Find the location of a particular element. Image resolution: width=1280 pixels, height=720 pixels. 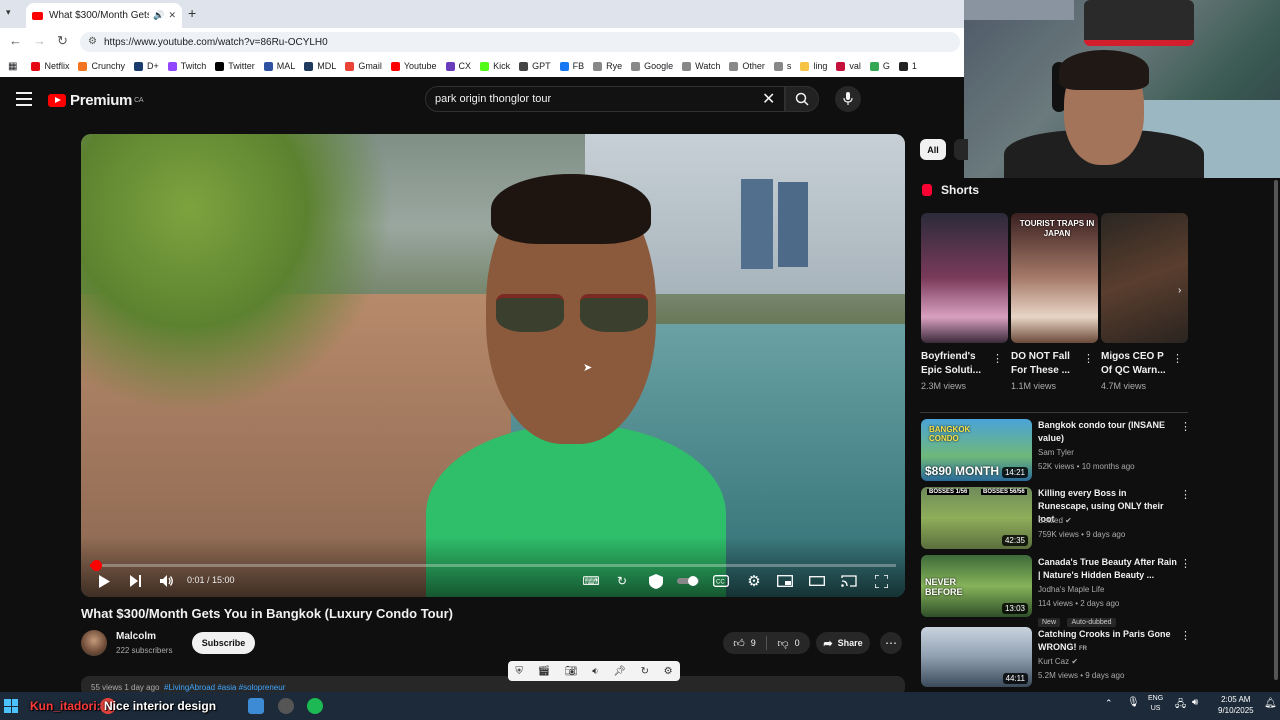

voice-search-button is located at coordinates (848, 99).